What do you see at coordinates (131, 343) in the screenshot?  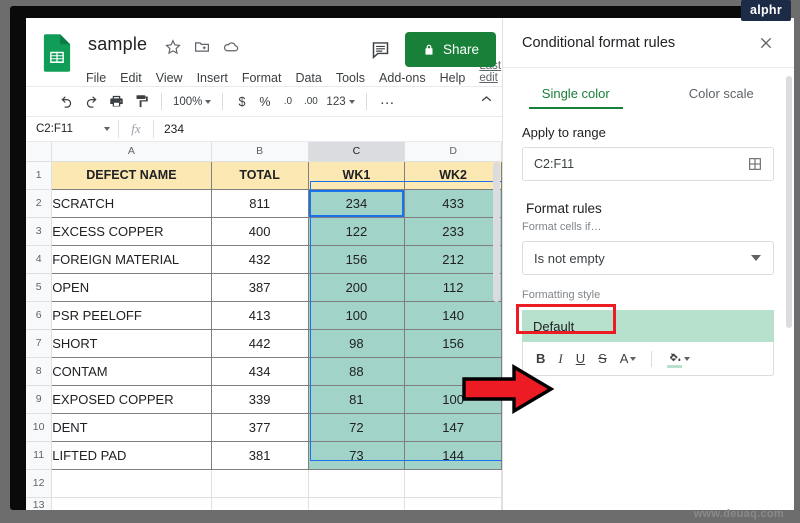 I see `cell-a7: SHORT` at bounding box center [131, 343].